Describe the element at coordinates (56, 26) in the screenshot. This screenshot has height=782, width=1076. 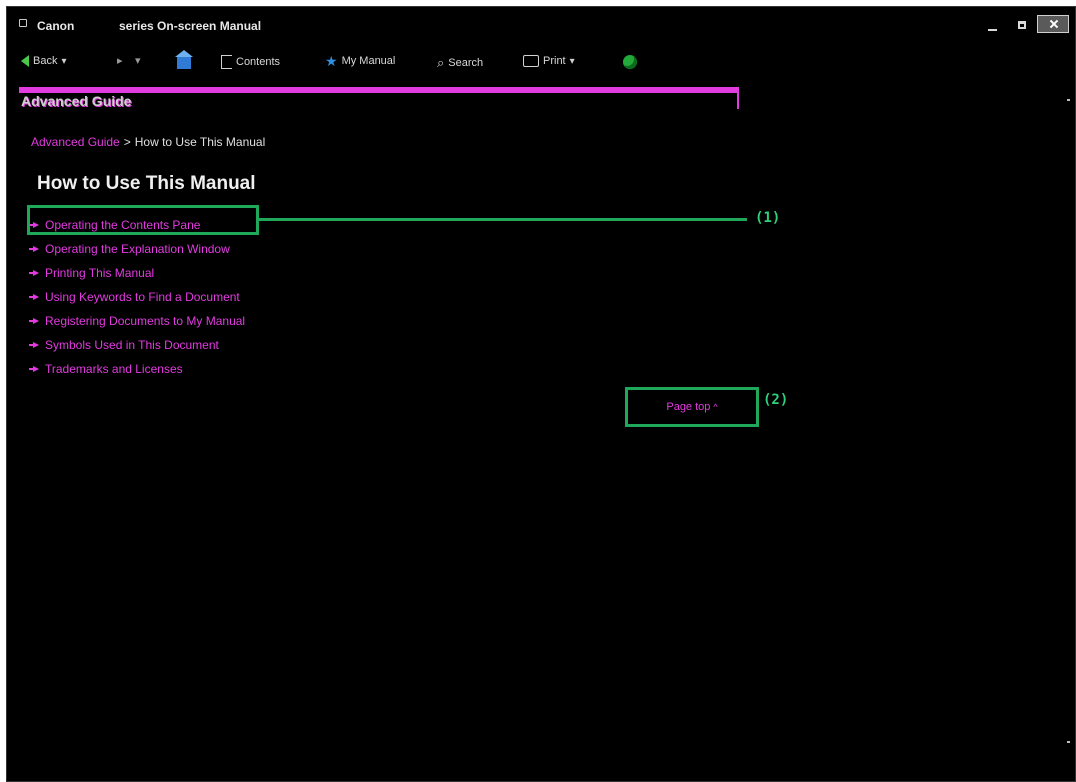
I see `window-brand: Canon` at that location.